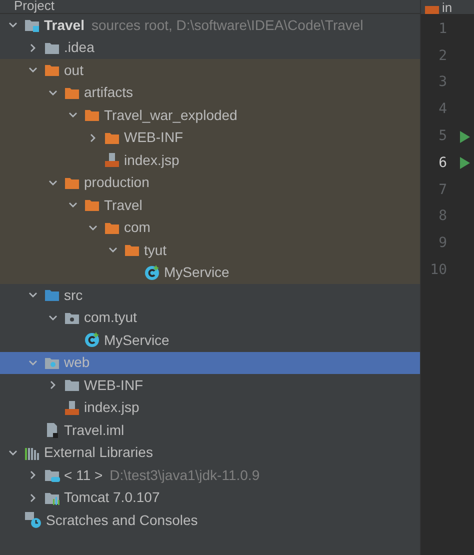  I want to click on line-number: 9, so click(442, 244).